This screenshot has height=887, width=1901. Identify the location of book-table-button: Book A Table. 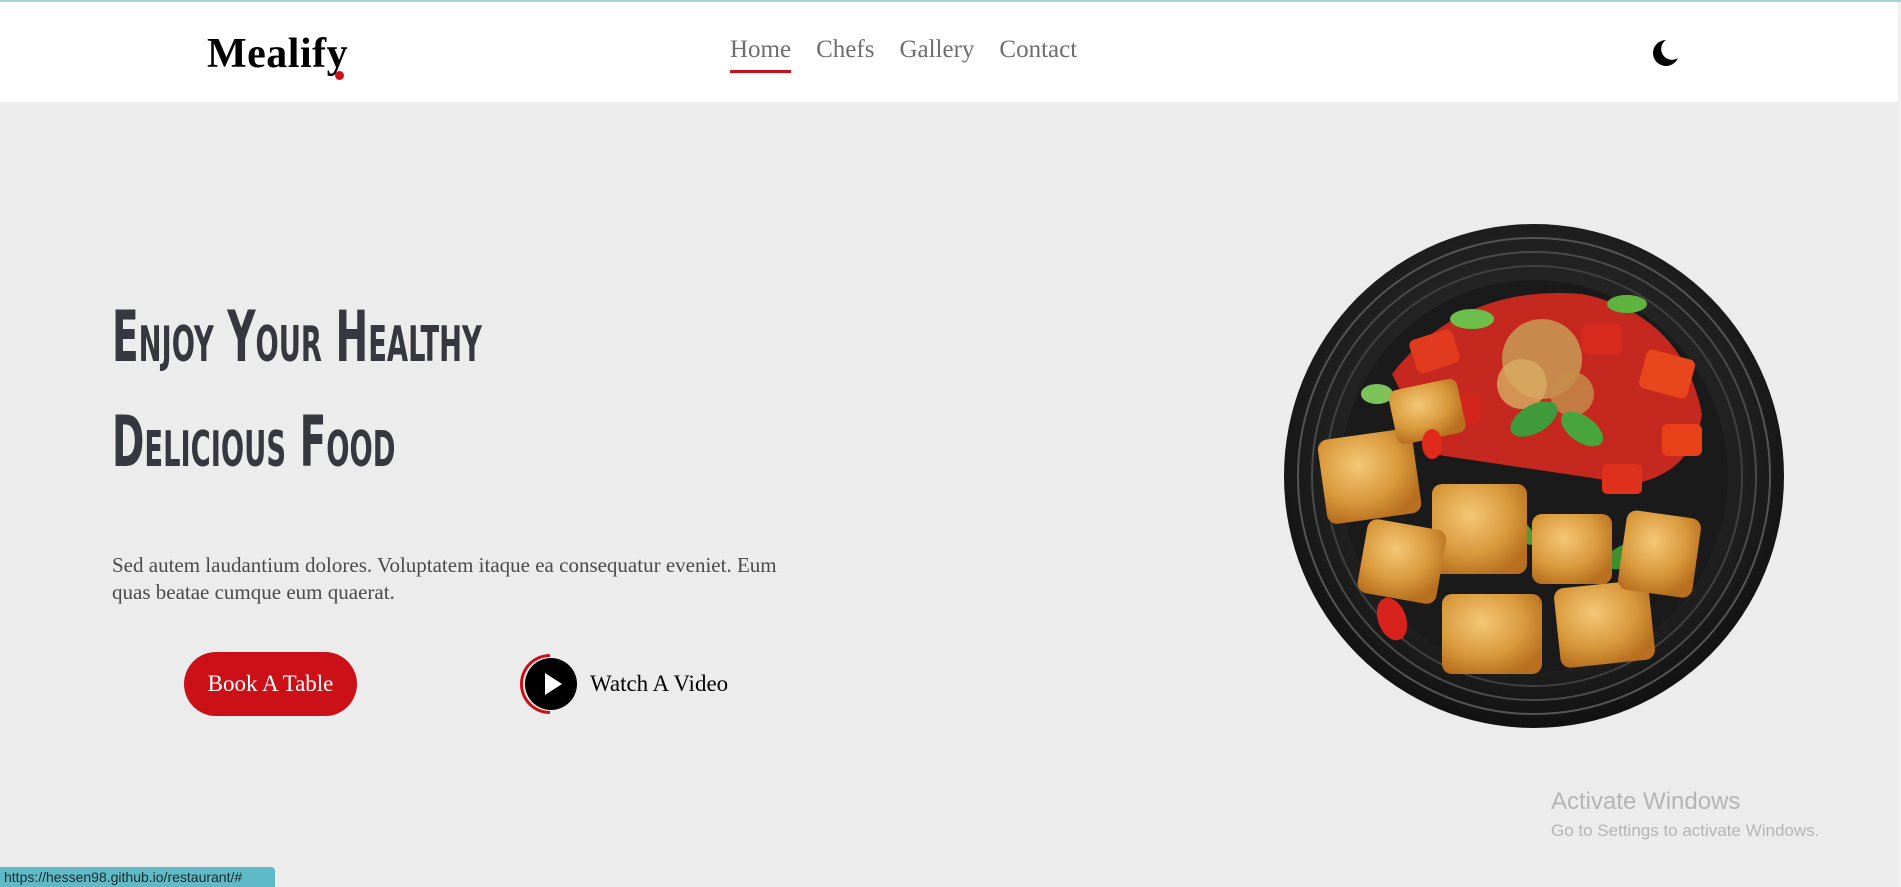
(270, 684).